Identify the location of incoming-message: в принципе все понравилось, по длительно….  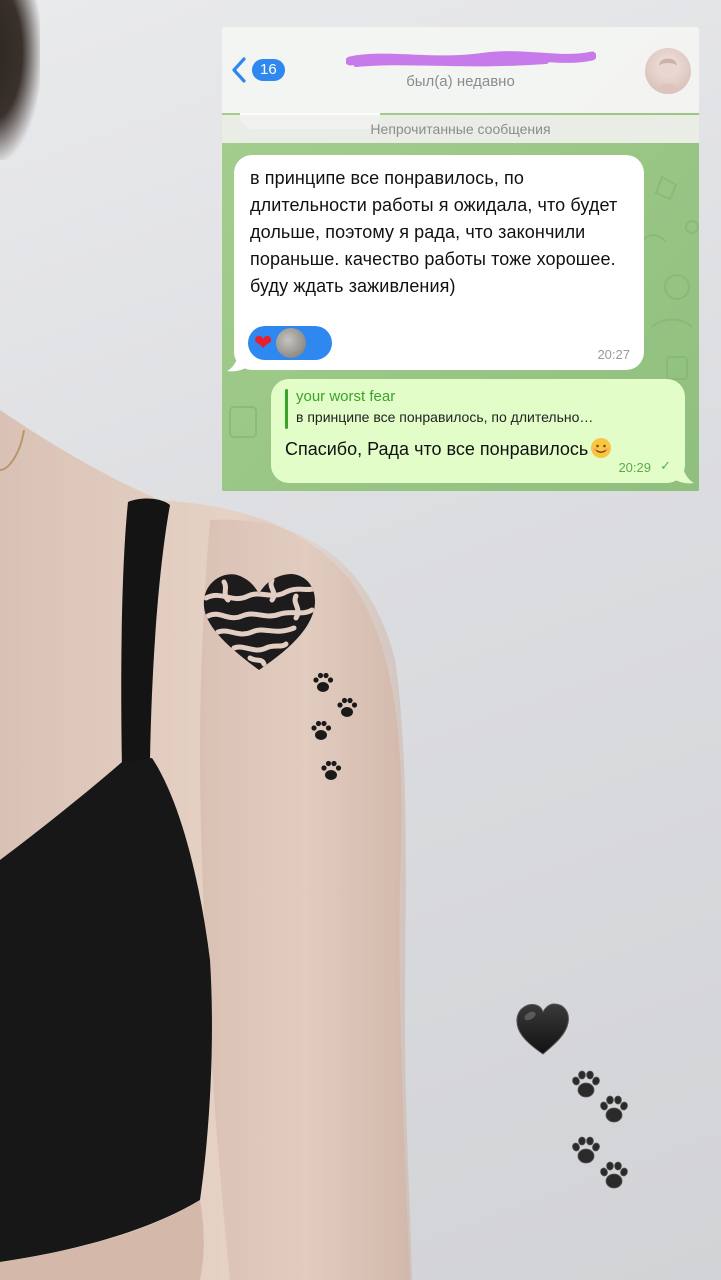
(439, 262).